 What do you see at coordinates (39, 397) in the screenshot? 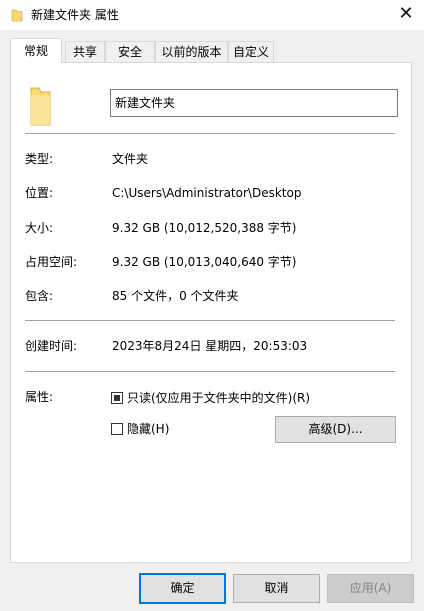
I see `attributes-label: 属性:` at bounding box center [39, 397].